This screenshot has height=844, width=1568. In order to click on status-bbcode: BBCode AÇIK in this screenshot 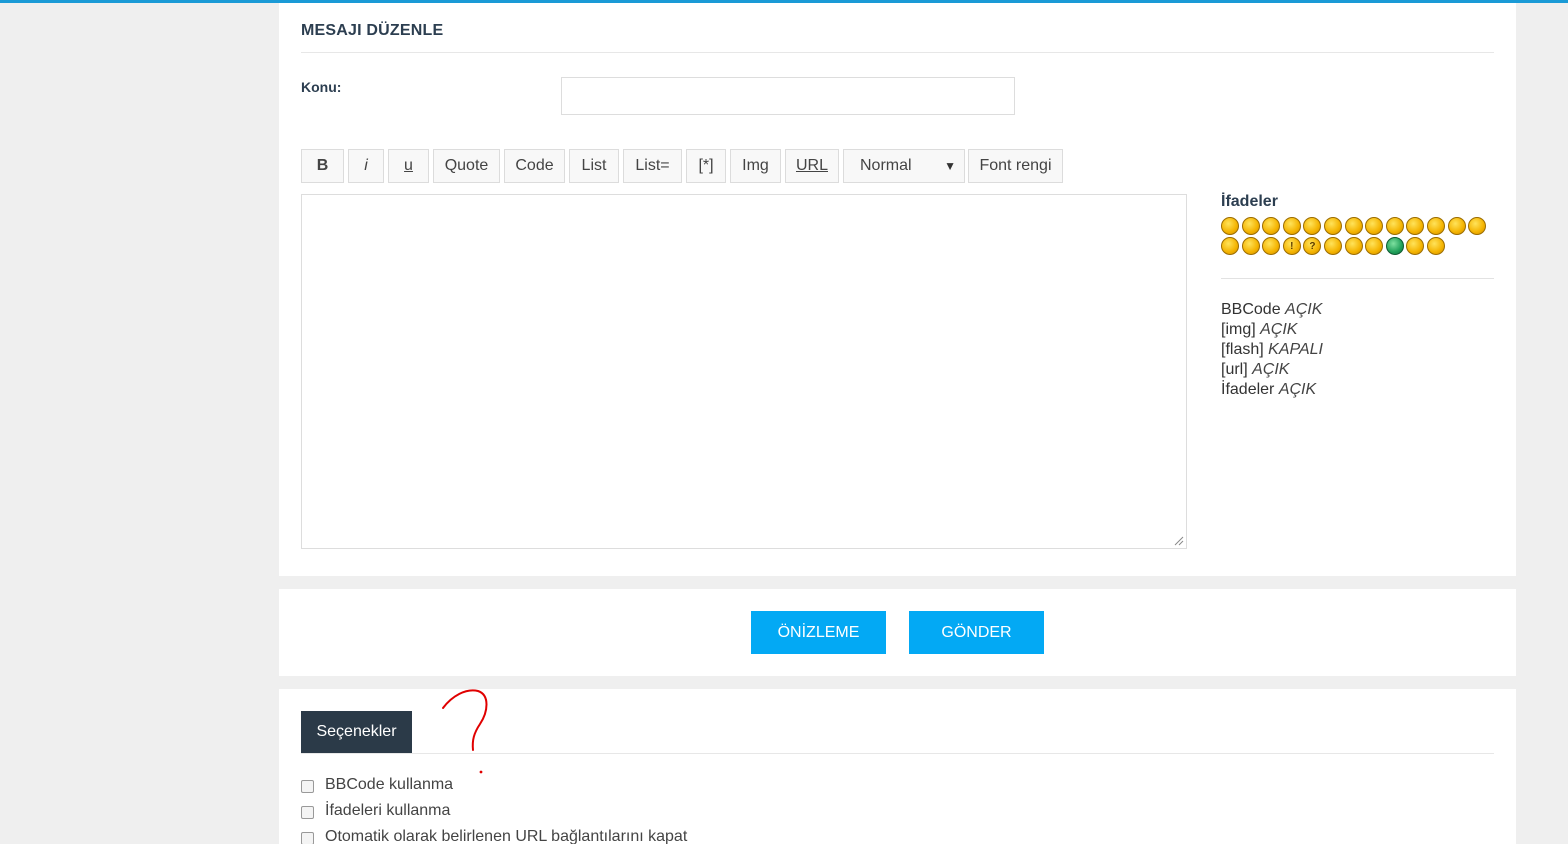, I will do `click(1271, 310)`.